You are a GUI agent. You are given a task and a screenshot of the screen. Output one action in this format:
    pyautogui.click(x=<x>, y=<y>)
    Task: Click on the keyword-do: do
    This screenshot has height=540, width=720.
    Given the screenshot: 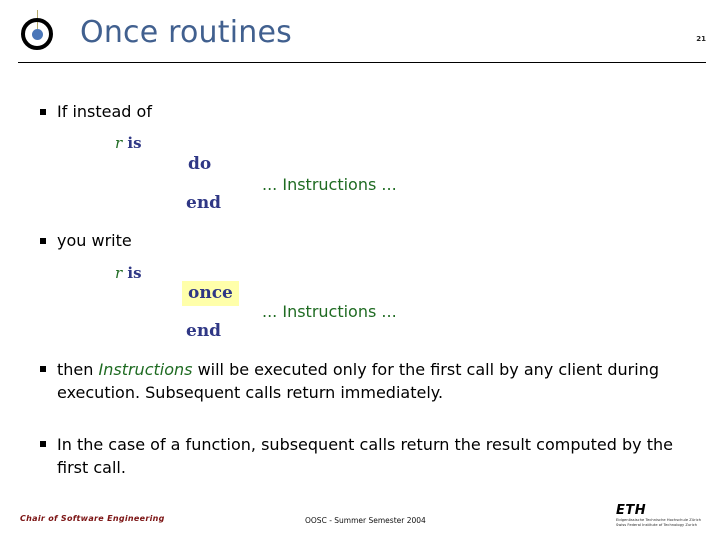 What is the action you would take?
    pyautogui.click(x=200, y=164)
    